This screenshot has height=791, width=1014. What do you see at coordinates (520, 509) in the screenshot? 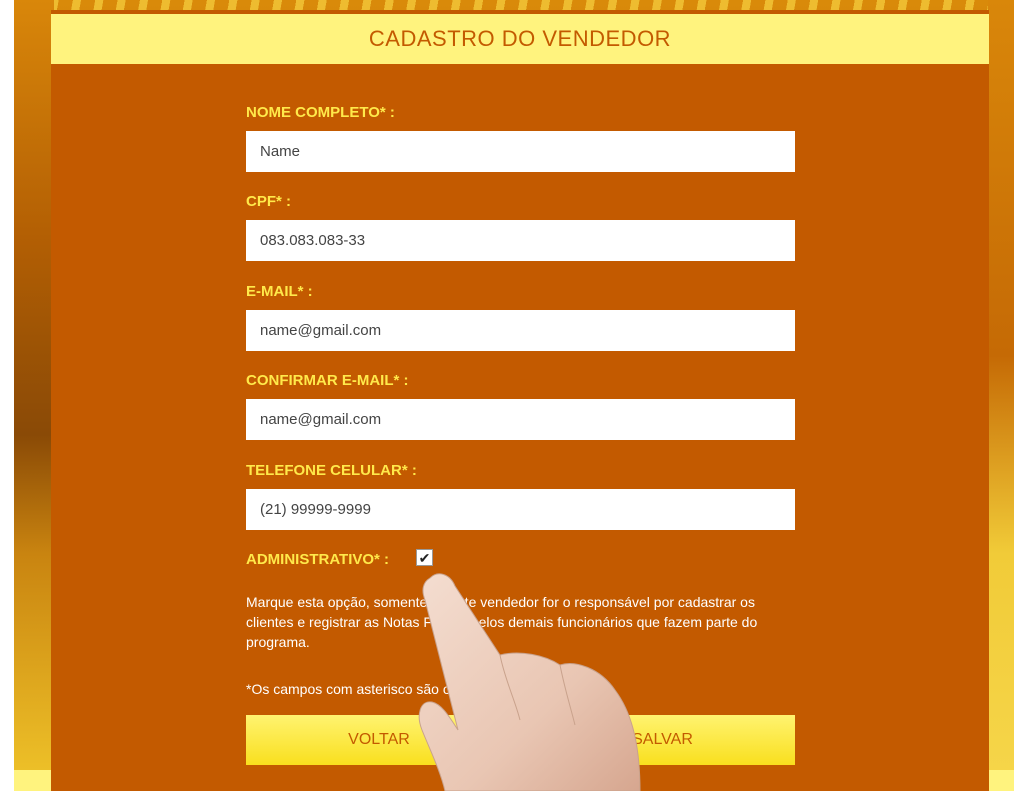
I see `phone-field: (21) 99999-9999` at bounding box center [520, 509].